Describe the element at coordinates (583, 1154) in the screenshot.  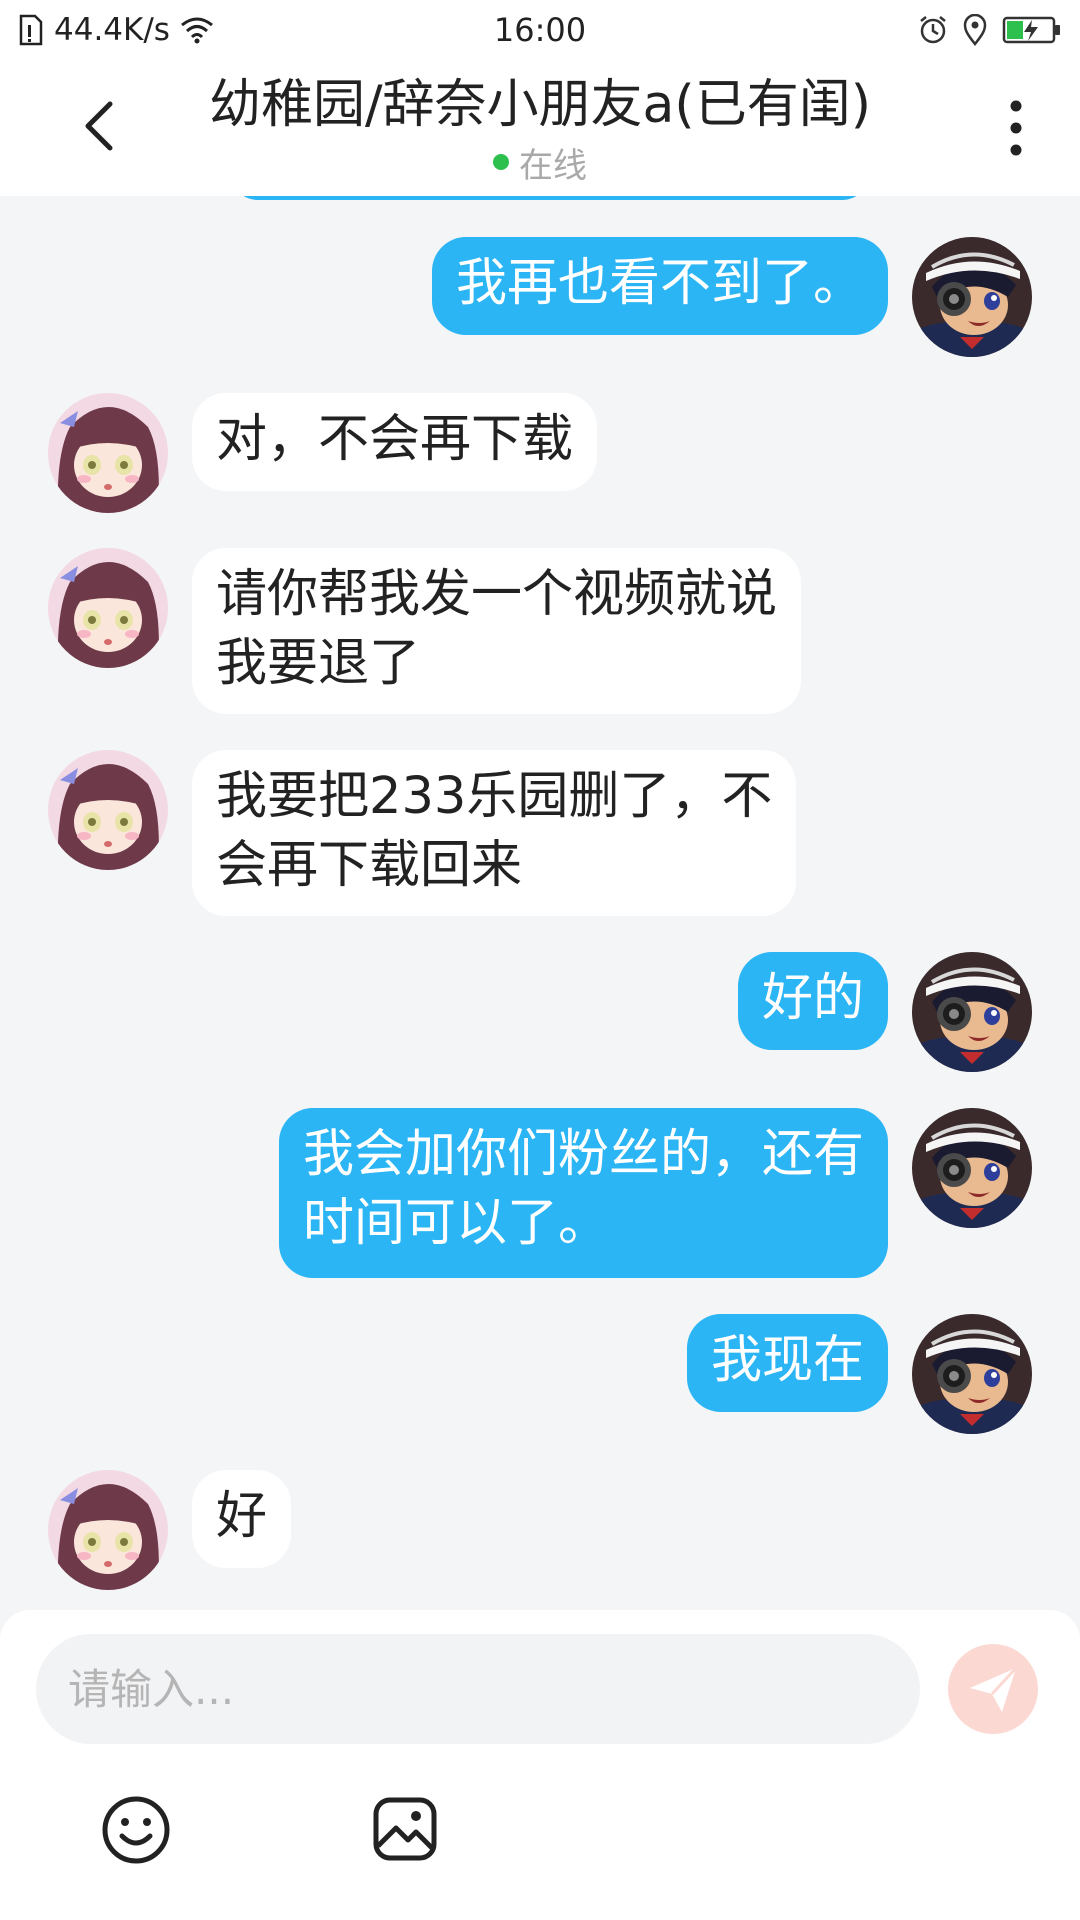
I see `message-text: 我会加你们粉丝的，还有` at that location.